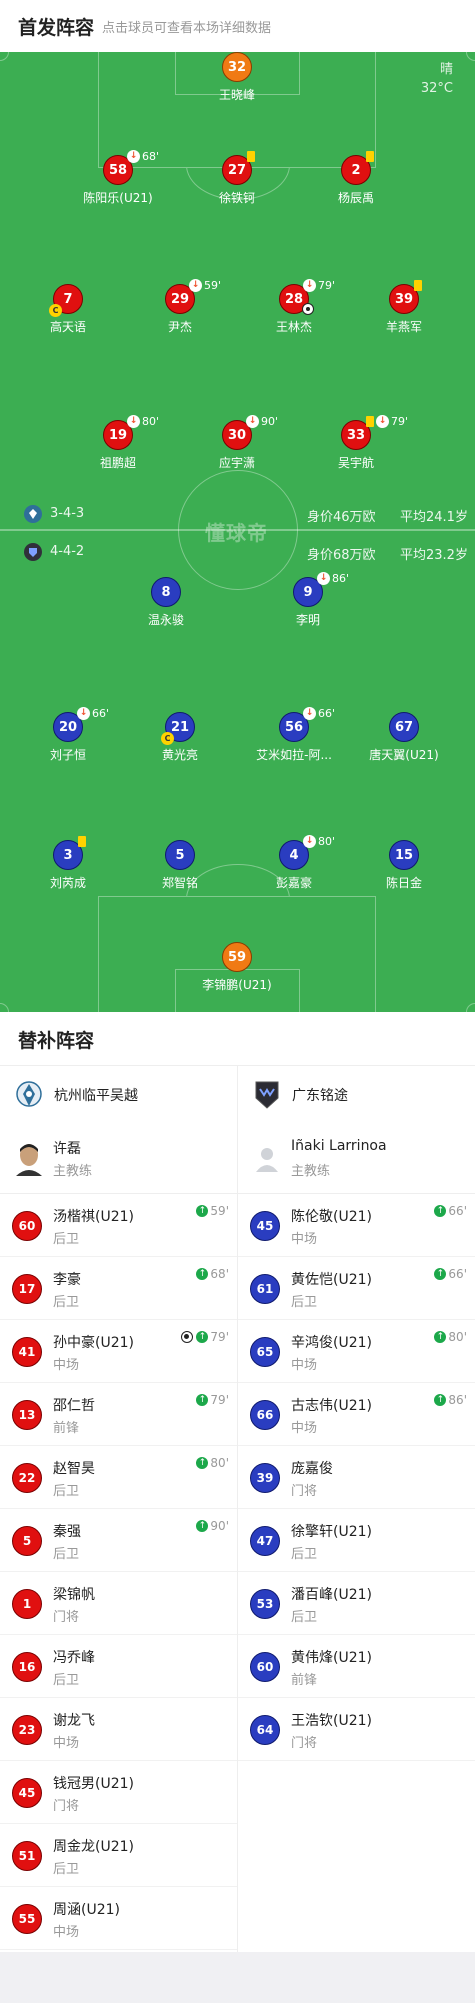 The width and height of the screenshot is (475, 2003). I want to click on substitution-in: ↑ 79', so click(205, 1337).